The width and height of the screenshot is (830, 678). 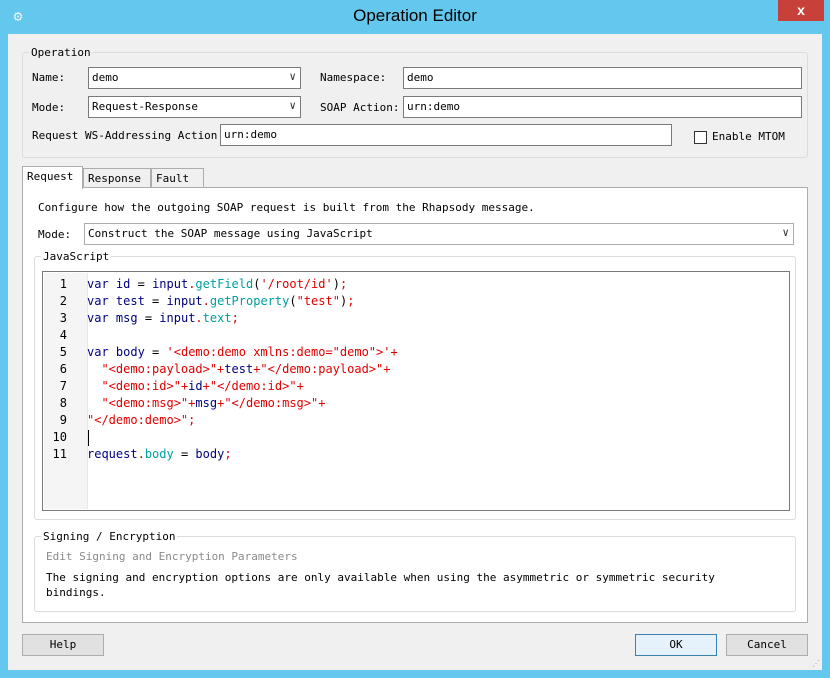 I want to click on name-label: Name:, so click(x=49, y=77).